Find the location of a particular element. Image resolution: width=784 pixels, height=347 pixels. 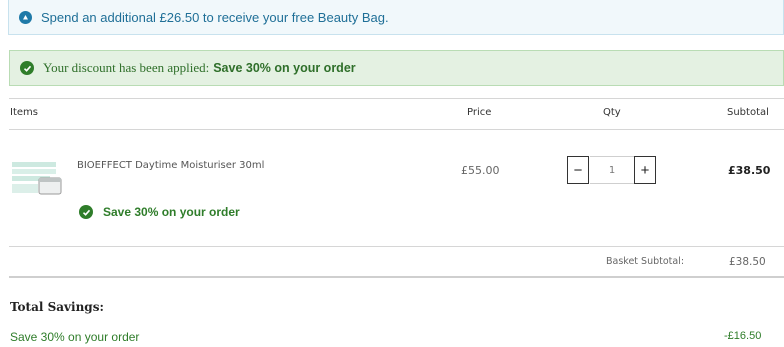

info-icon is located at coordinates (25, 17).